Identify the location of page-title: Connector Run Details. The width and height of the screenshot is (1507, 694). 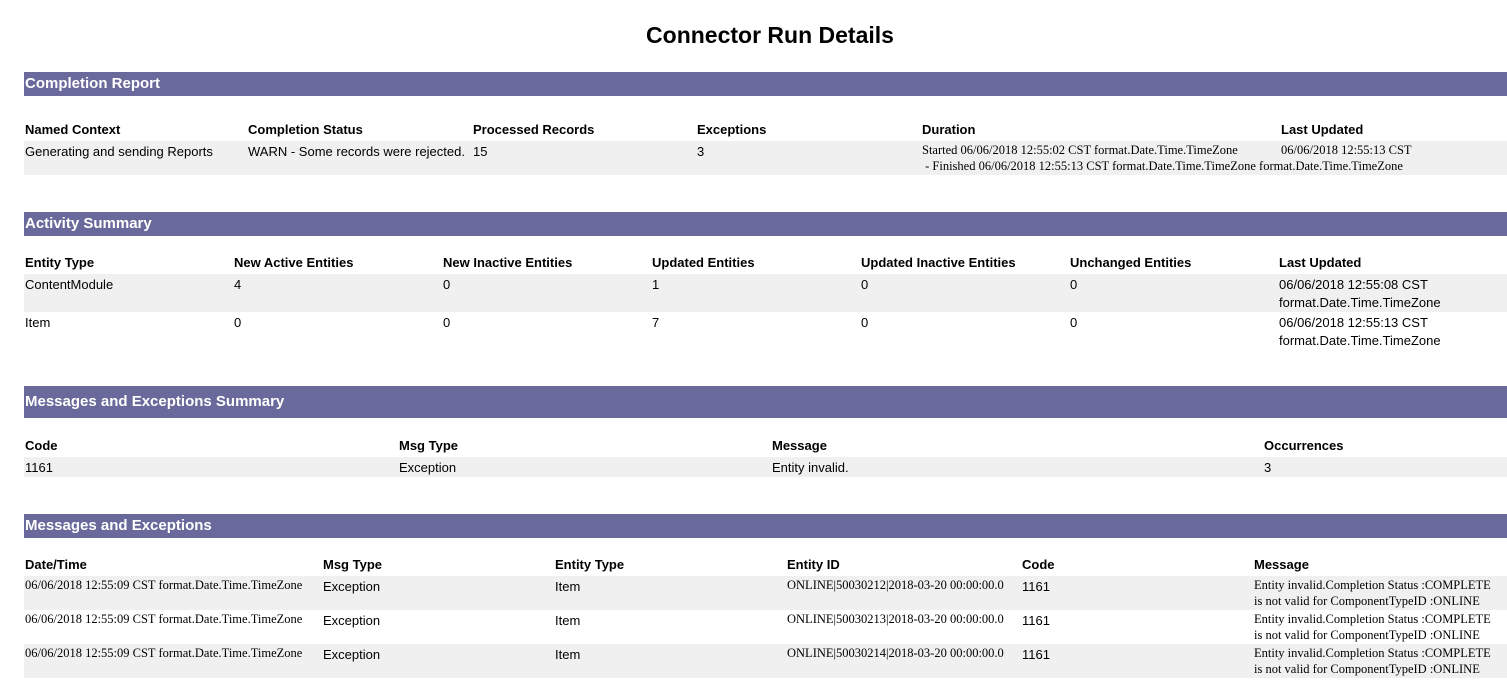
(770, 35).